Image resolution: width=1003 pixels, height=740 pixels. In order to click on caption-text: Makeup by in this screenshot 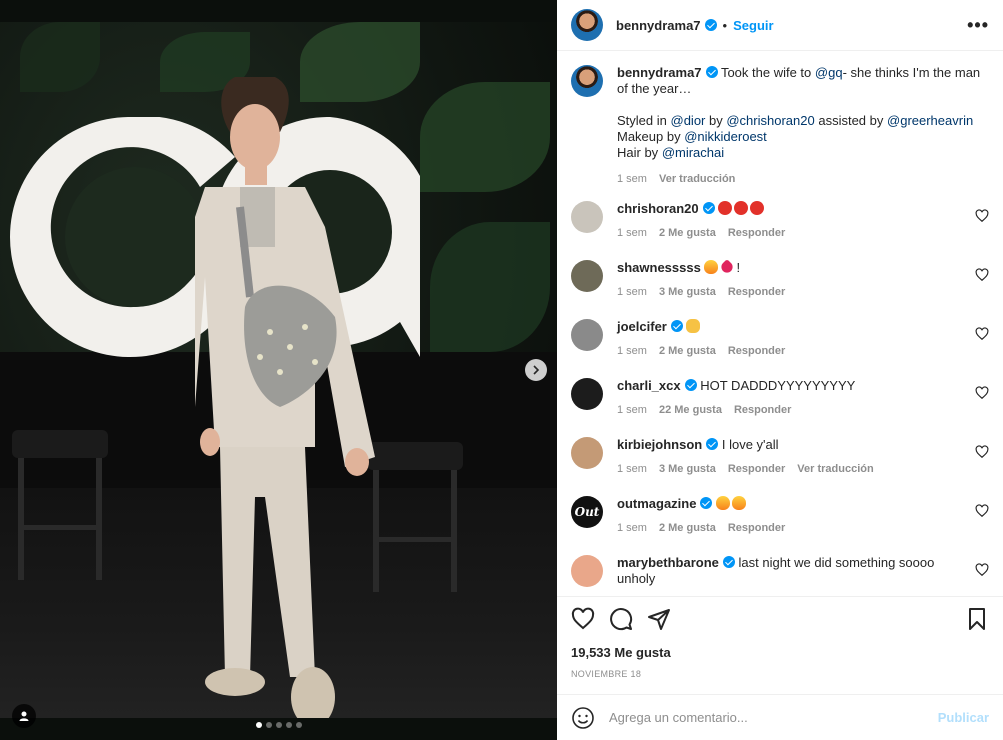, I will do `click(649, 136)`.